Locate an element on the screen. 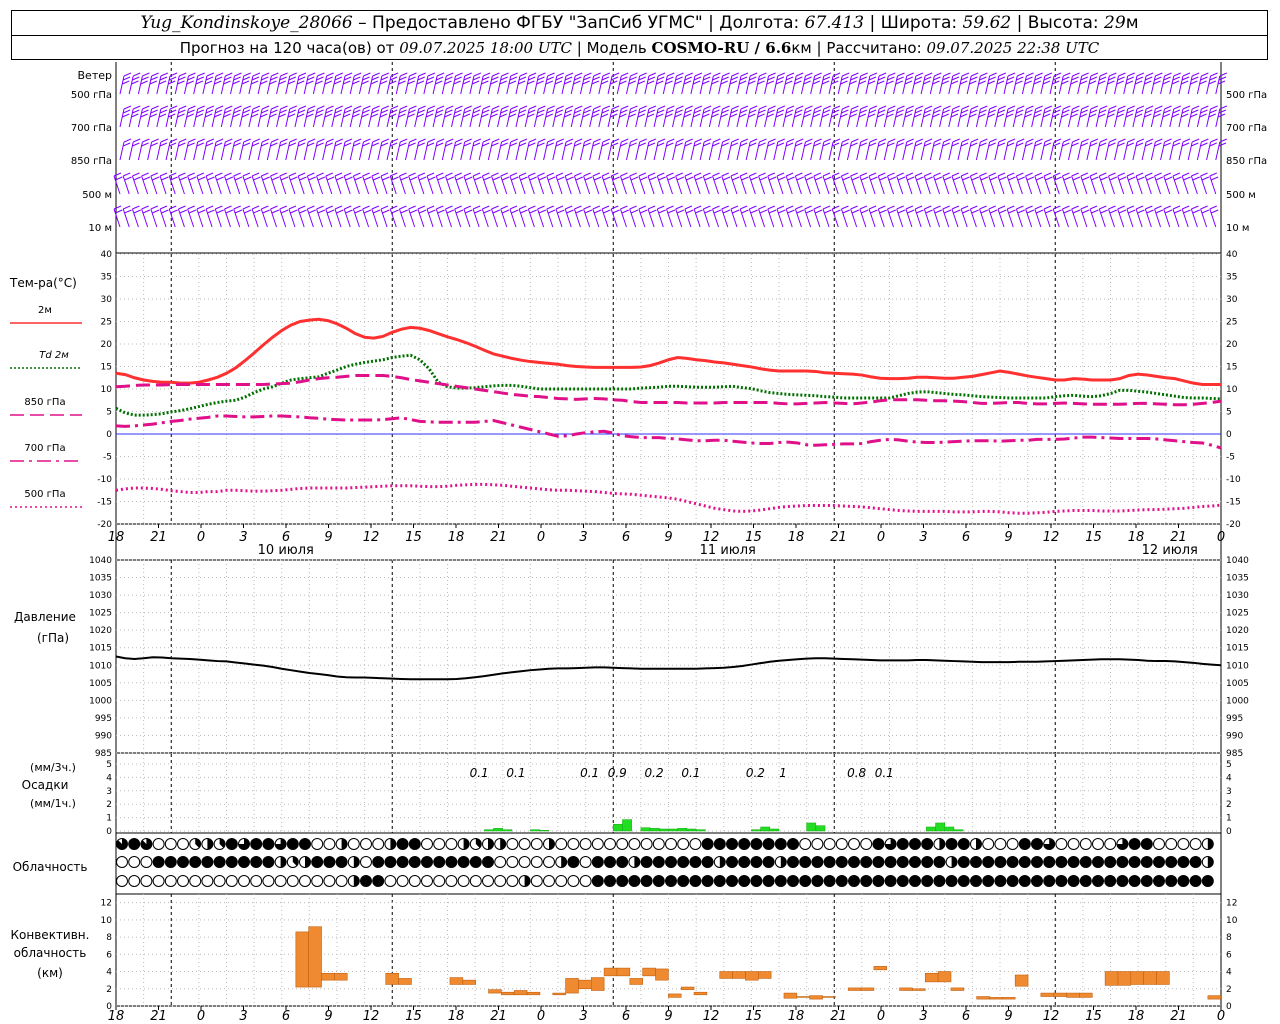  time-tick-label-bottom: 0 is located at coordinates (541, 1016).